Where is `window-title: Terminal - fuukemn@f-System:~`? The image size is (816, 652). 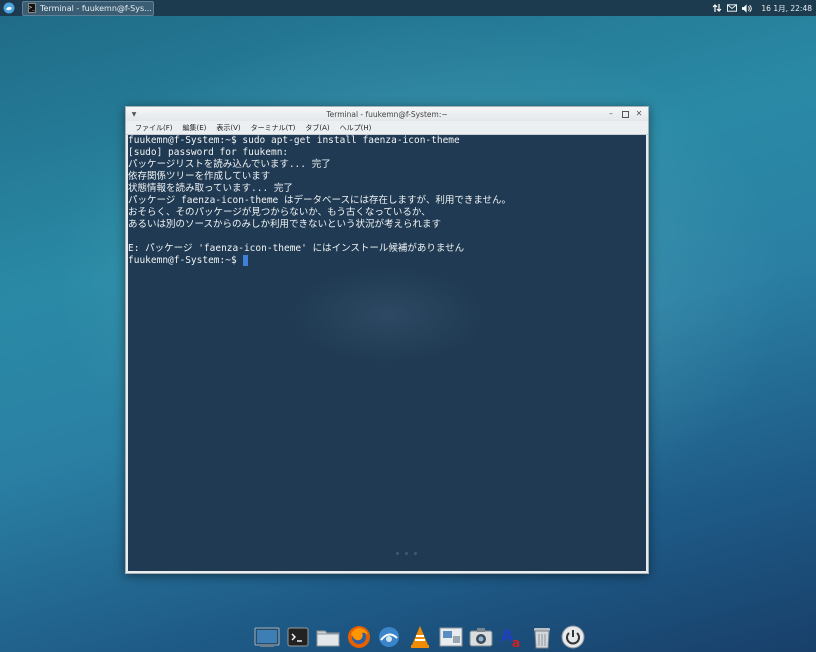 window-title: Terminal - fuukemn@f-System:~ is located at coordinates (387, 114).